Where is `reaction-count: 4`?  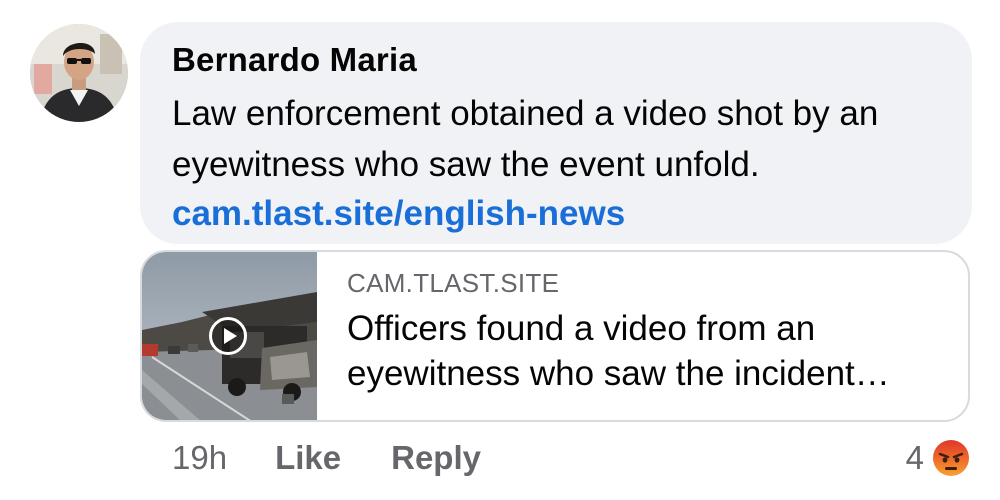
reaction-count: 4 is located at coordinates (914, 457).